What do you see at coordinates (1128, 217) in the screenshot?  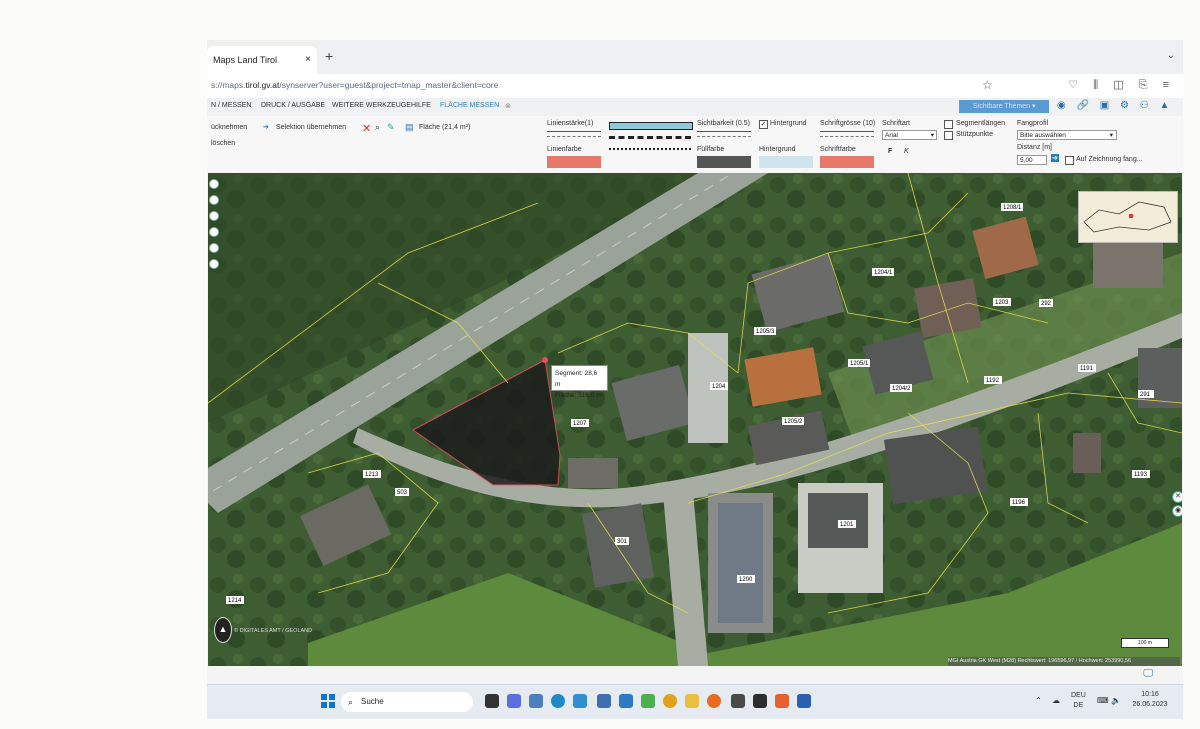 I see `overview-map` at bounding box center [1128, 217].